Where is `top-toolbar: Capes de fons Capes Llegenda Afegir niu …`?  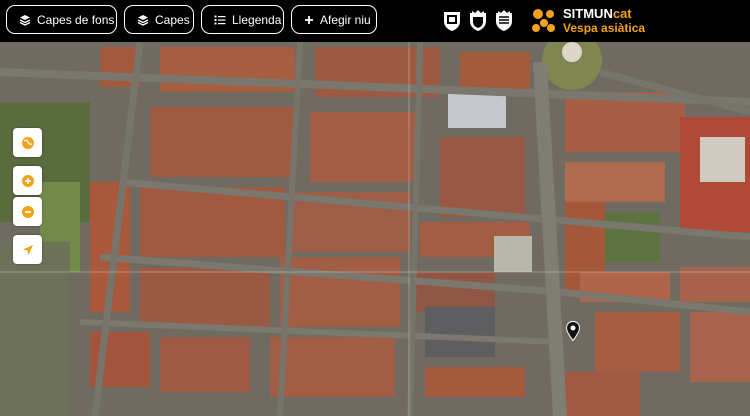 top-toolbar: Capes de fons Capes Llegenda Afegir niu … is located at coordinates (375, 21).